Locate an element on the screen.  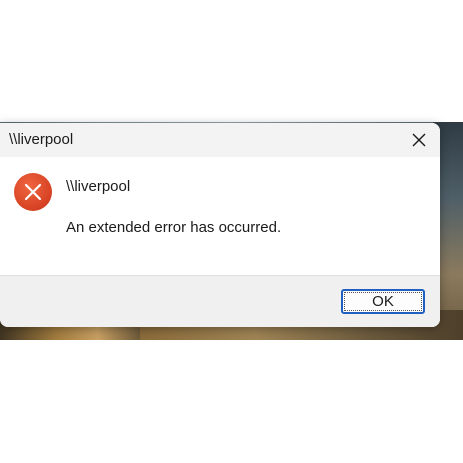
ok-button: OK is located at coordinates (383, 301).